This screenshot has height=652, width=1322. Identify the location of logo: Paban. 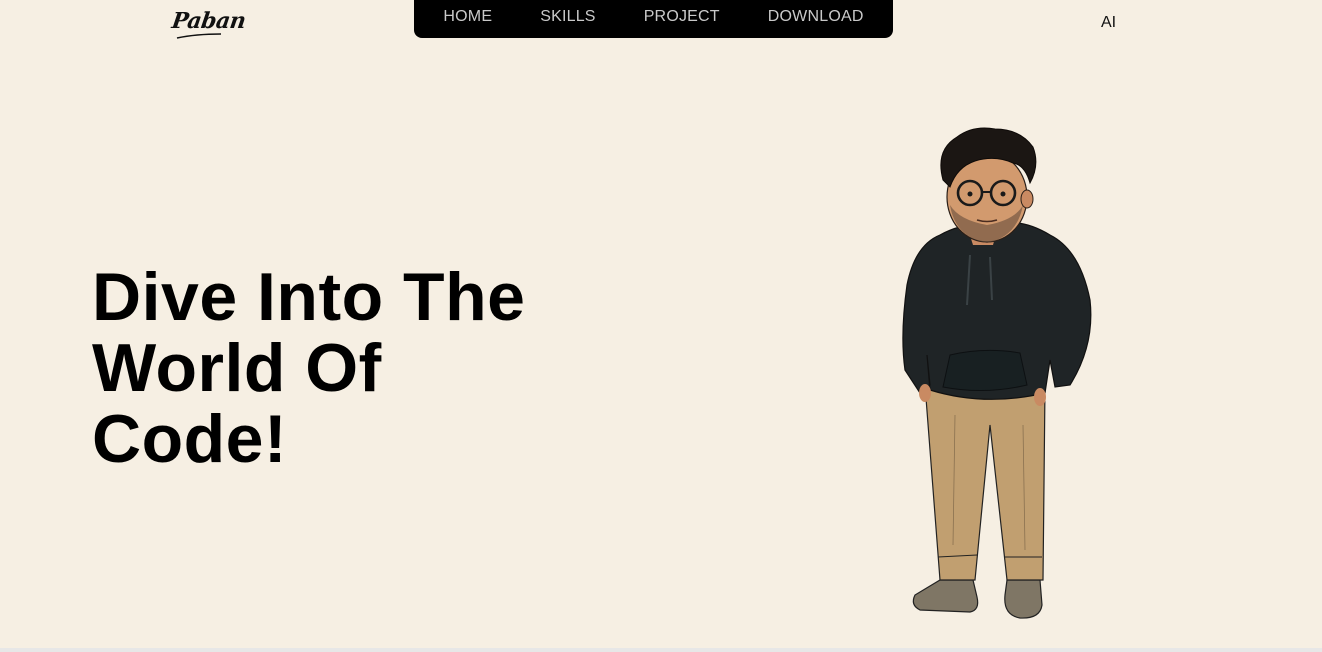
(208, 21).